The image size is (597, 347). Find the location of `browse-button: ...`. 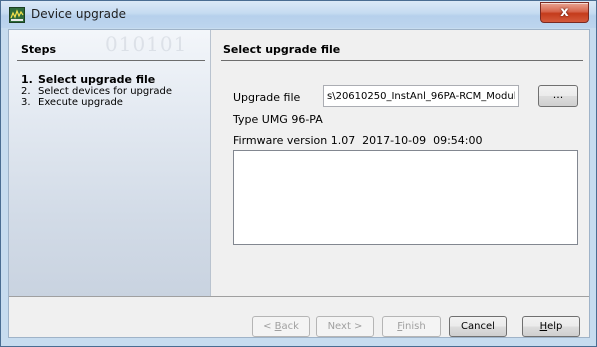

browse-button: ... is located at coordinates (558, 96).